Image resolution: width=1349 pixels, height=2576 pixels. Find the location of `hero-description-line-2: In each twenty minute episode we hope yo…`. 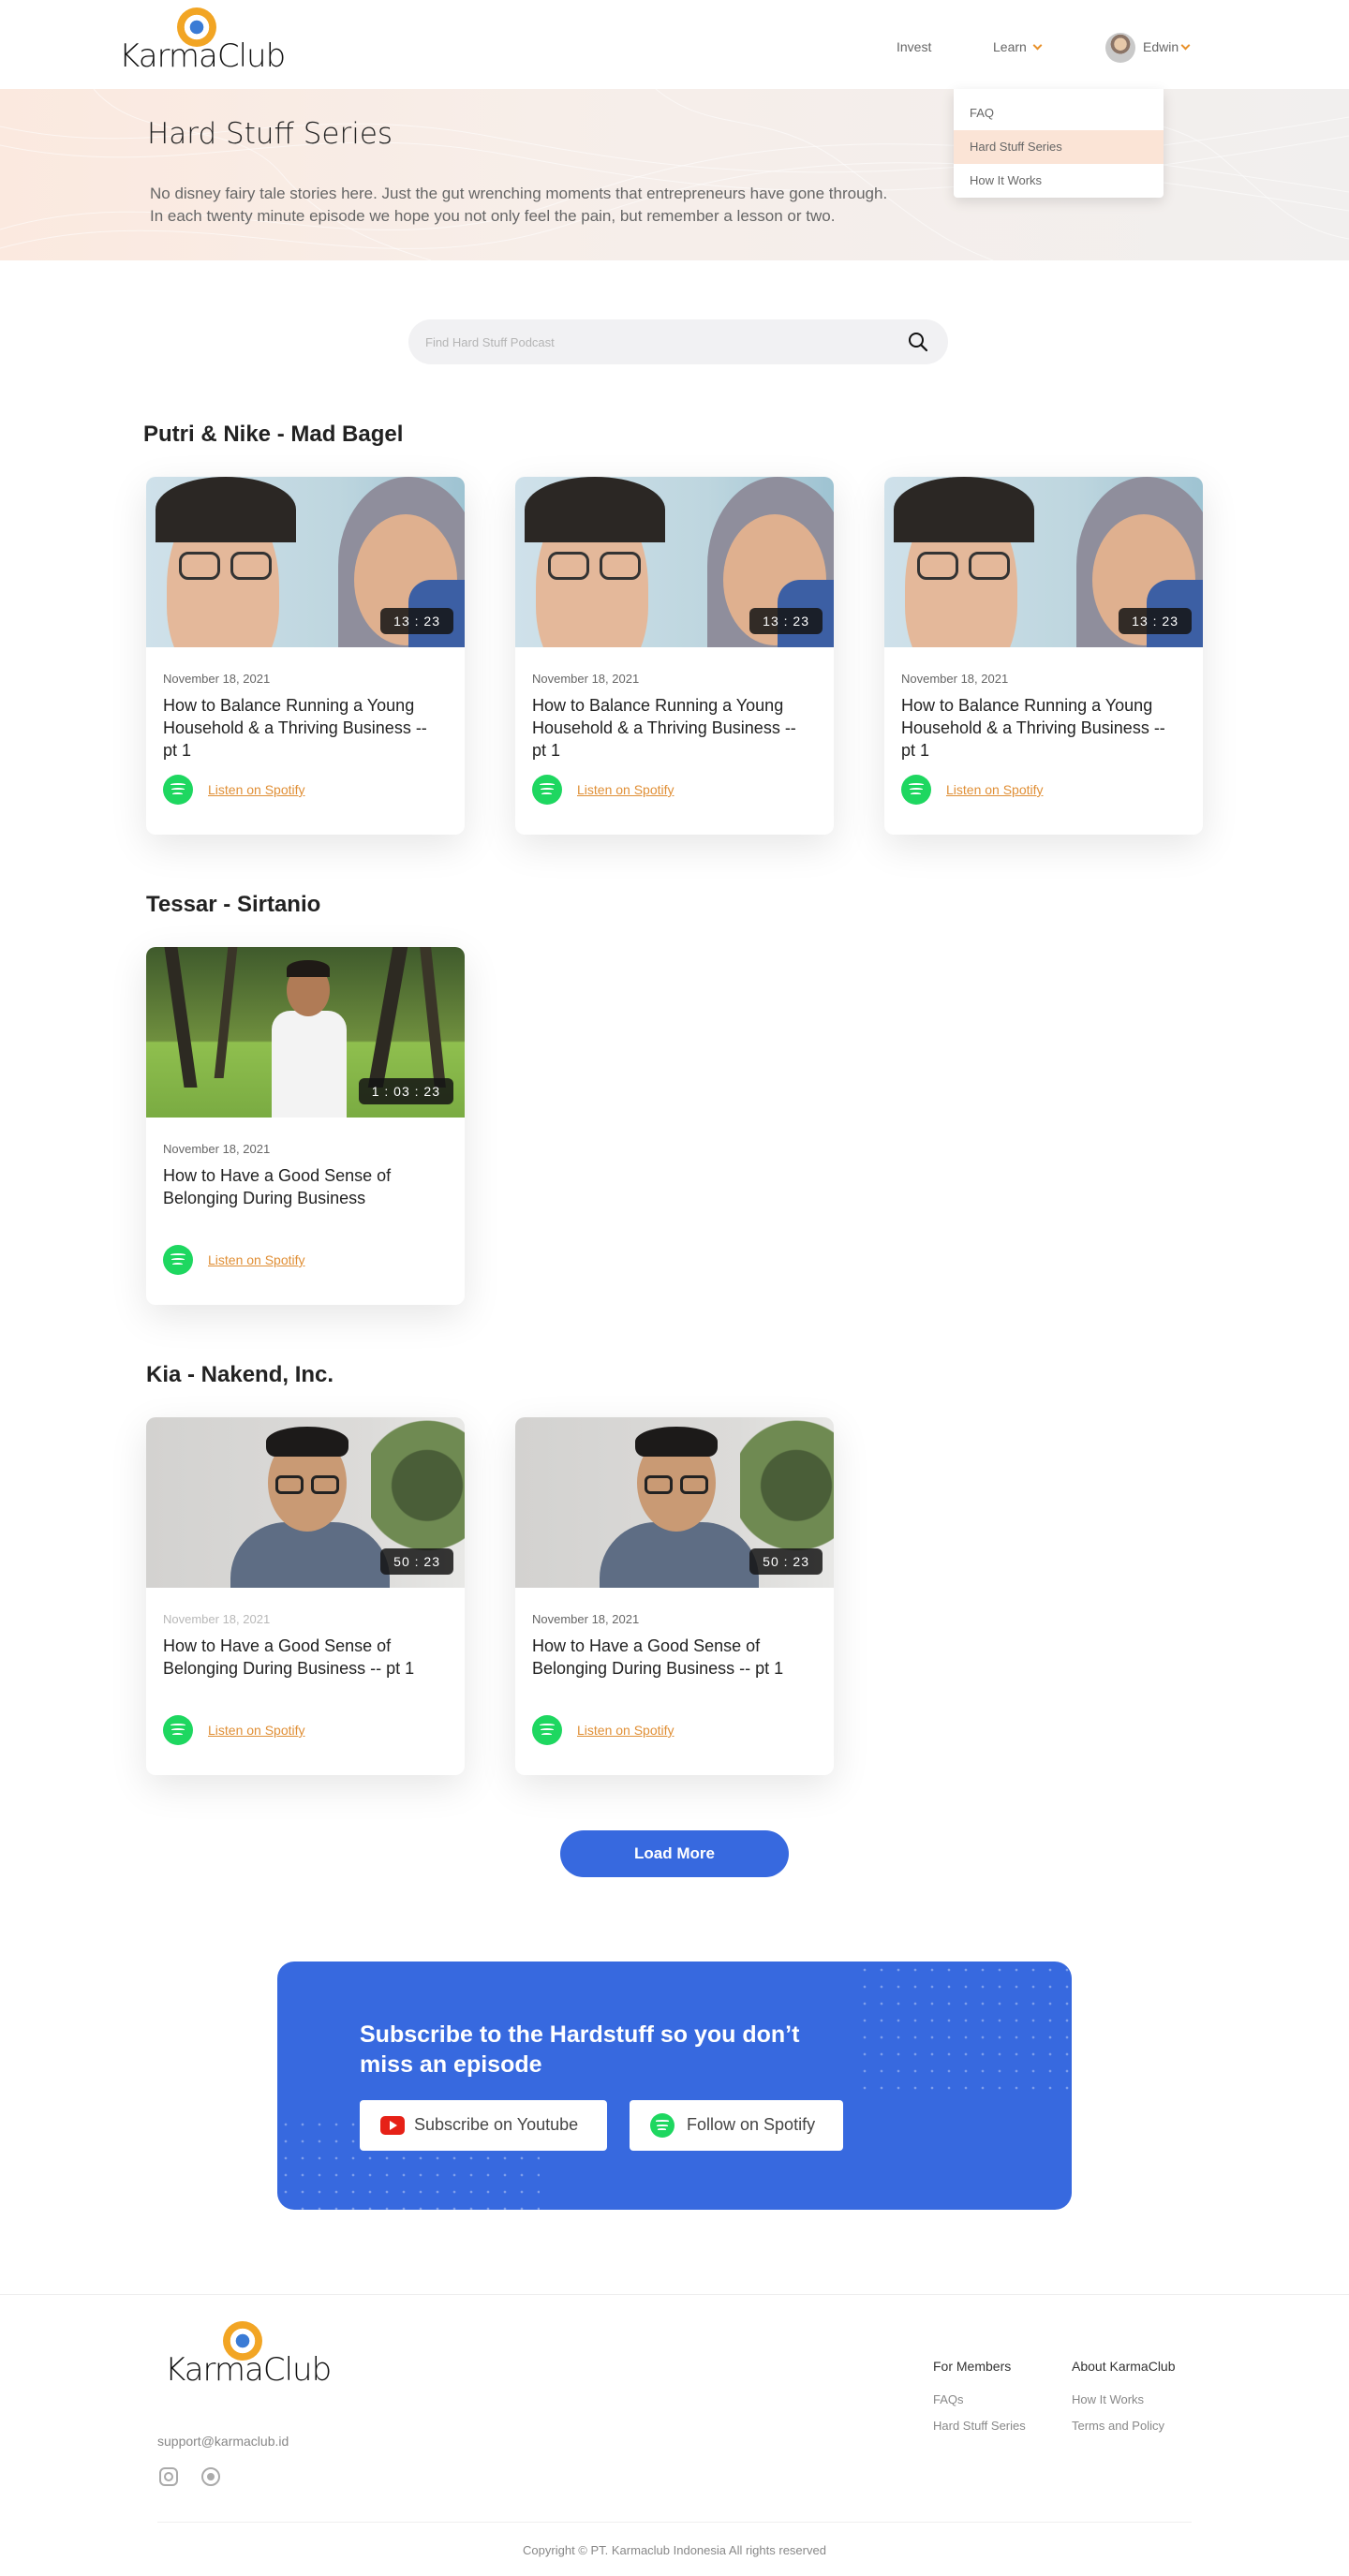

hero-description-line-2: In each twenty minute episode we hope yo… is located at coordinates (493, 216).